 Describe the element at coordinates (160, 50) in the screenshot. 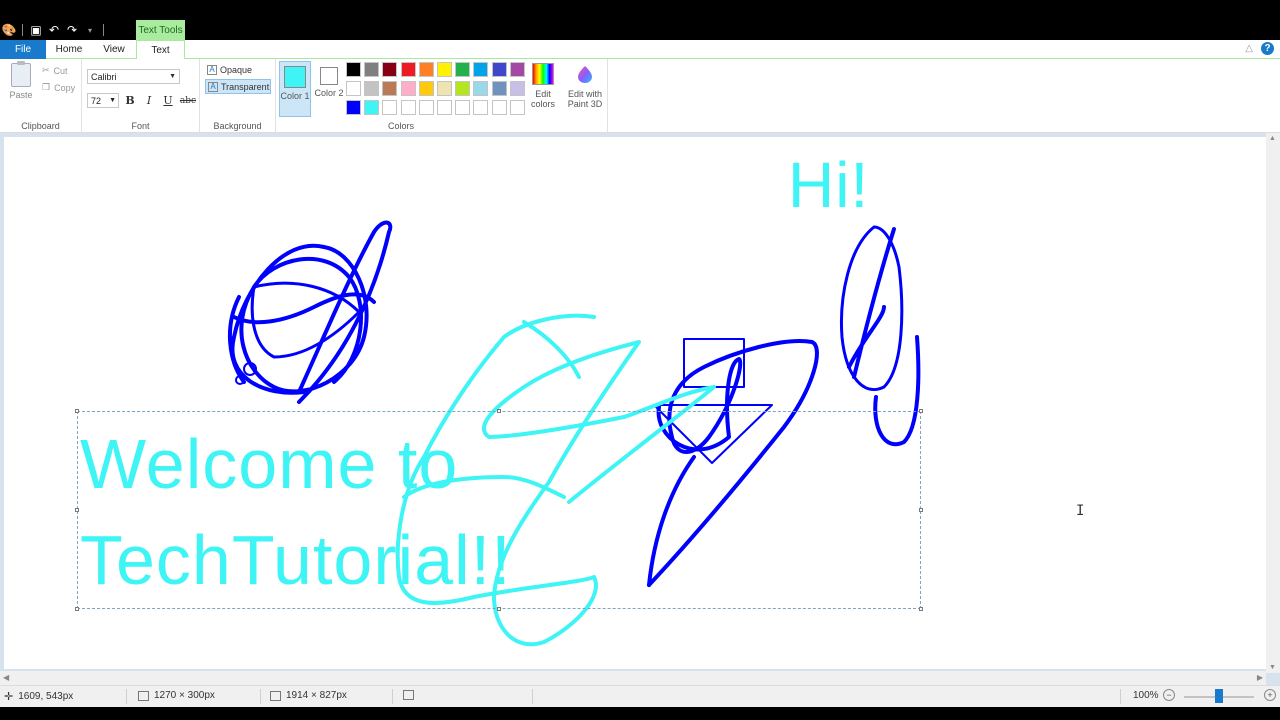

I see `tab-text: Text` at that location.